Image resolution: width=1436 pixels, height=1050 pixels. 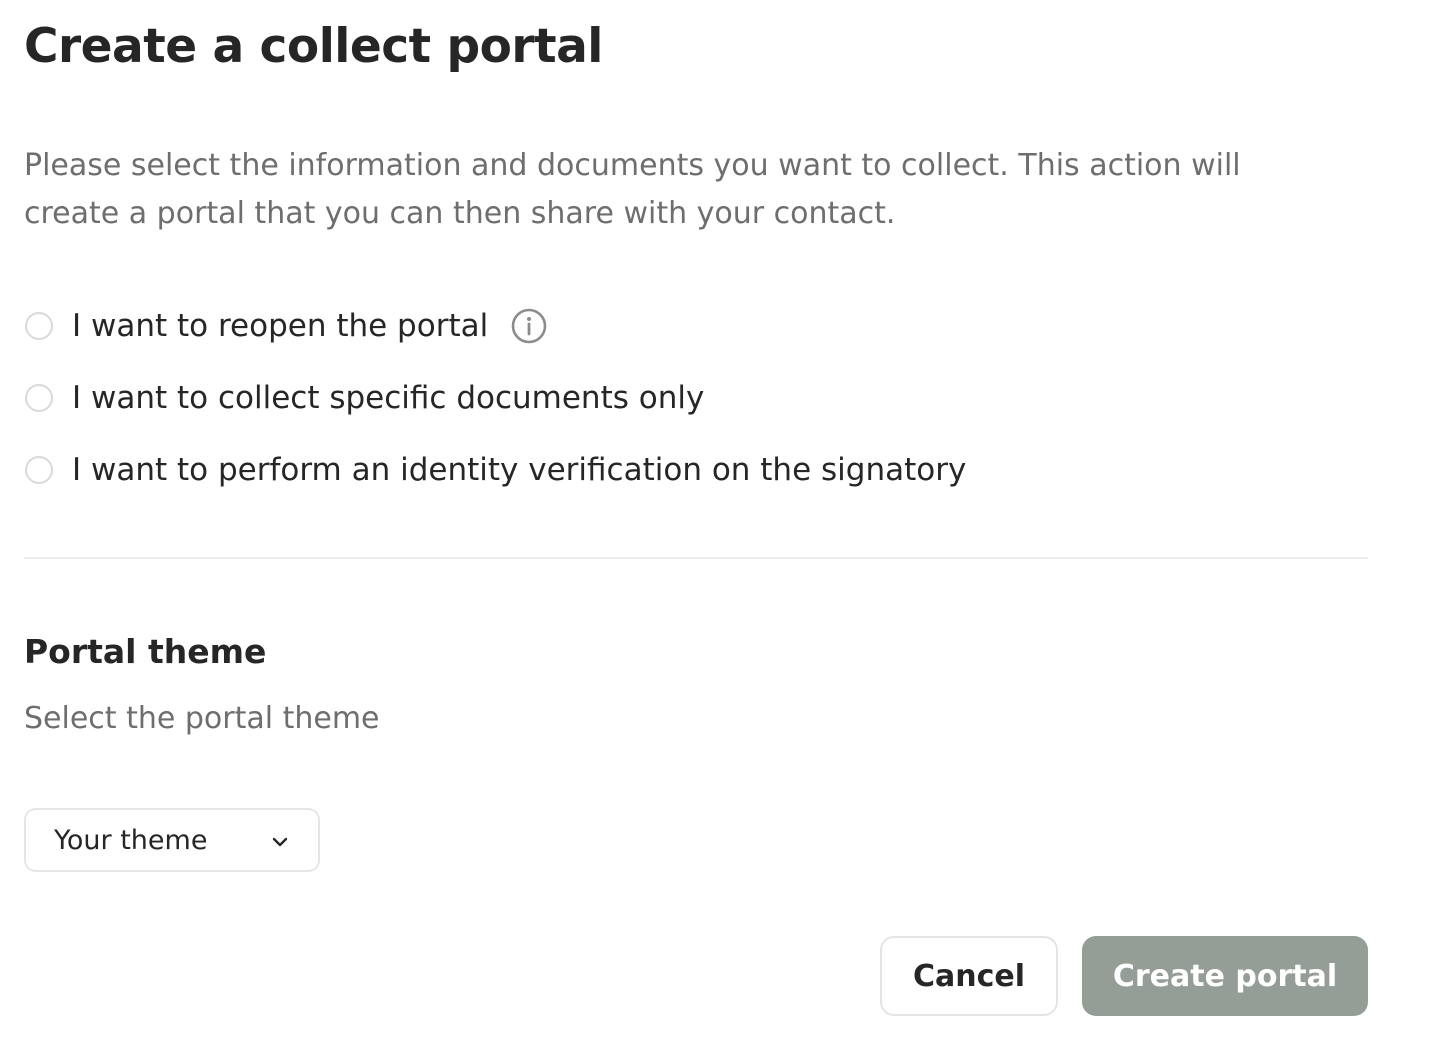 I want to click on chevron-down-icon, so click(x=280, y=842).